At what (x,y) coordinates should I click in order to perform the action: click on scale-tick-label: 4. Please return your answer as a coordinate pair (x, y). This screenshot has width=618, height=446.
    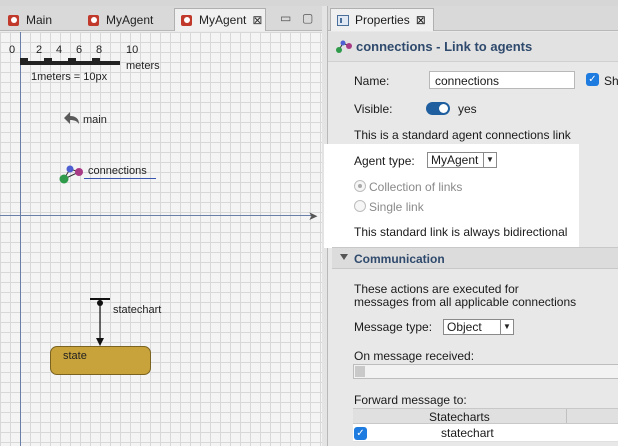
    Looking at the image, I should click on (59, 50).